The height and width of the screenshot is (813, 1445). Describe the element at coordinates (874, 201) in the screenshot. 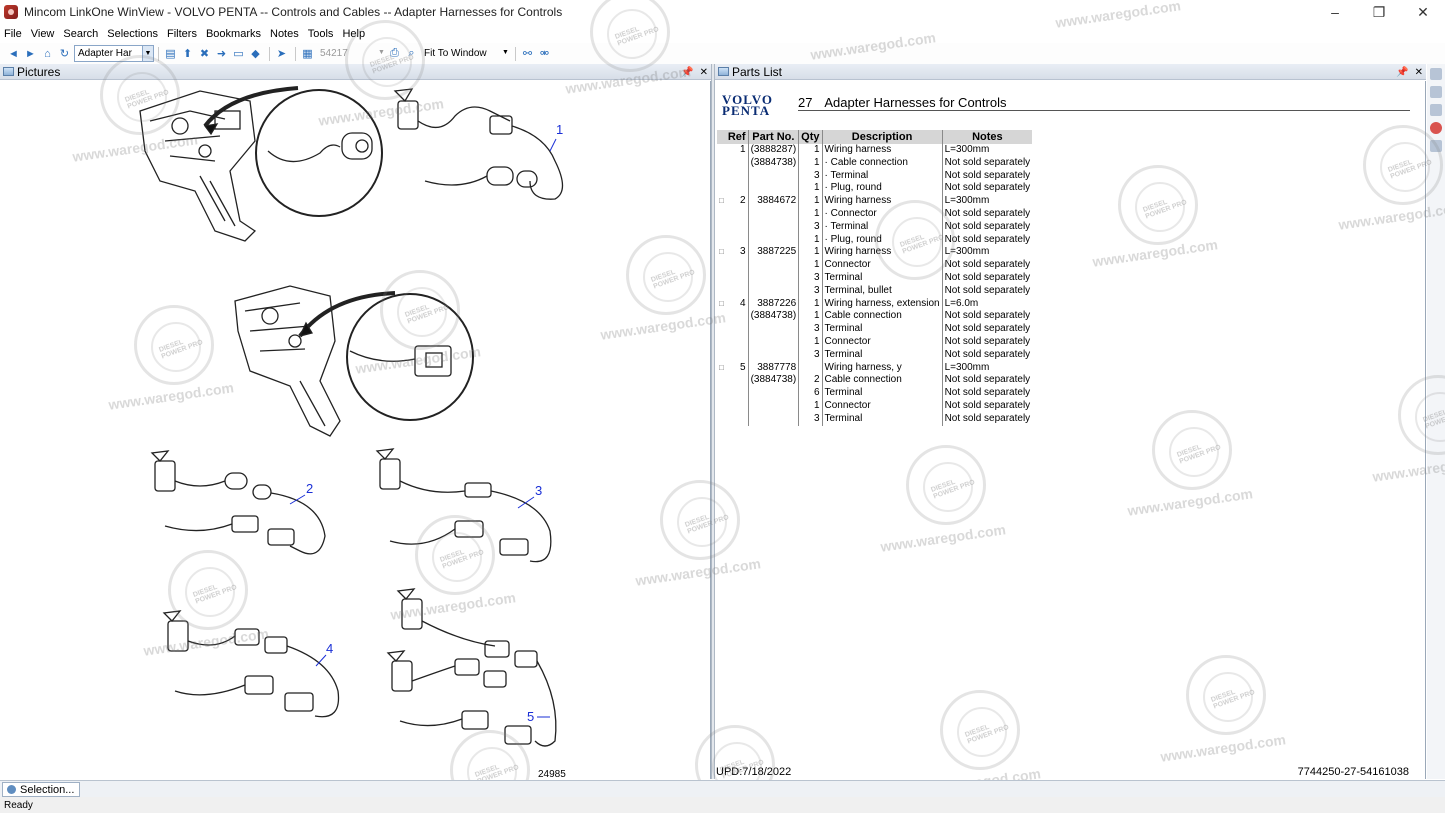

I see `table-row: □ 2 3884672 1 Wiring harness L=300mm` at that location.